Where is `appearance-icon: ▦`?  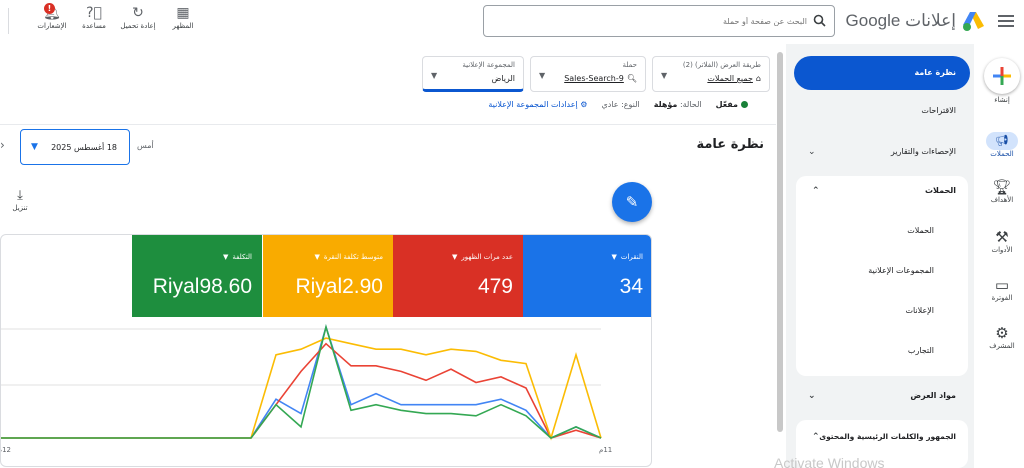 appearance-icon: ▦ is located at coordinates (183, 13).